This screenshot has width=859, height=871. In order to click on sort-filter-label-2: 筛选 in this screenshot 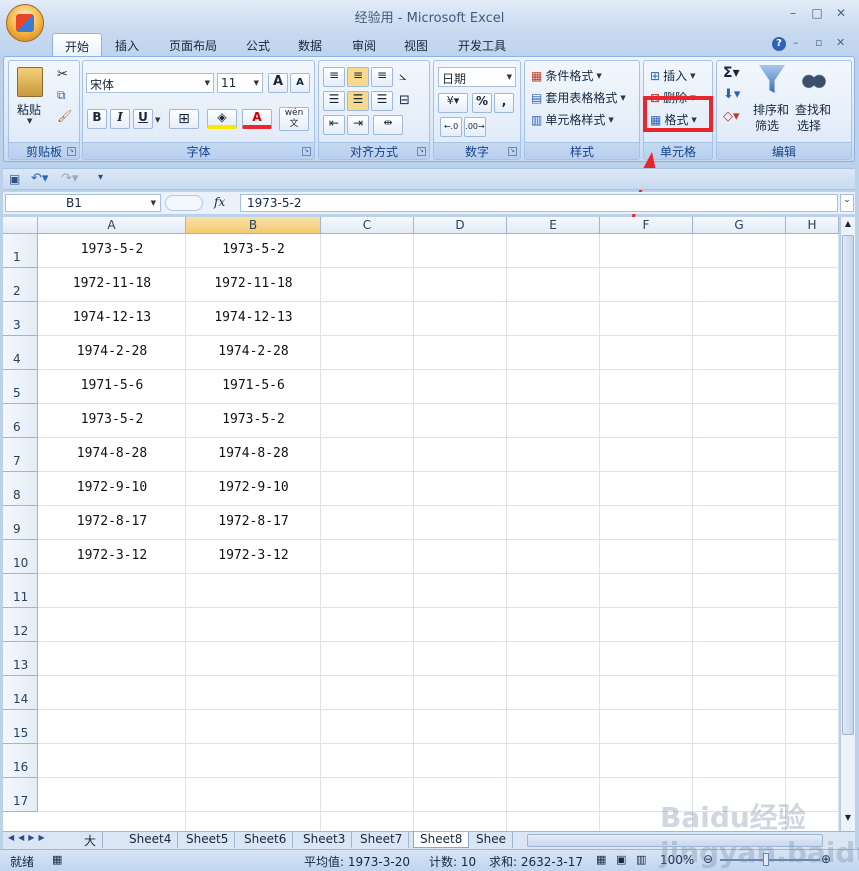, I will do `click(767, 125)`.